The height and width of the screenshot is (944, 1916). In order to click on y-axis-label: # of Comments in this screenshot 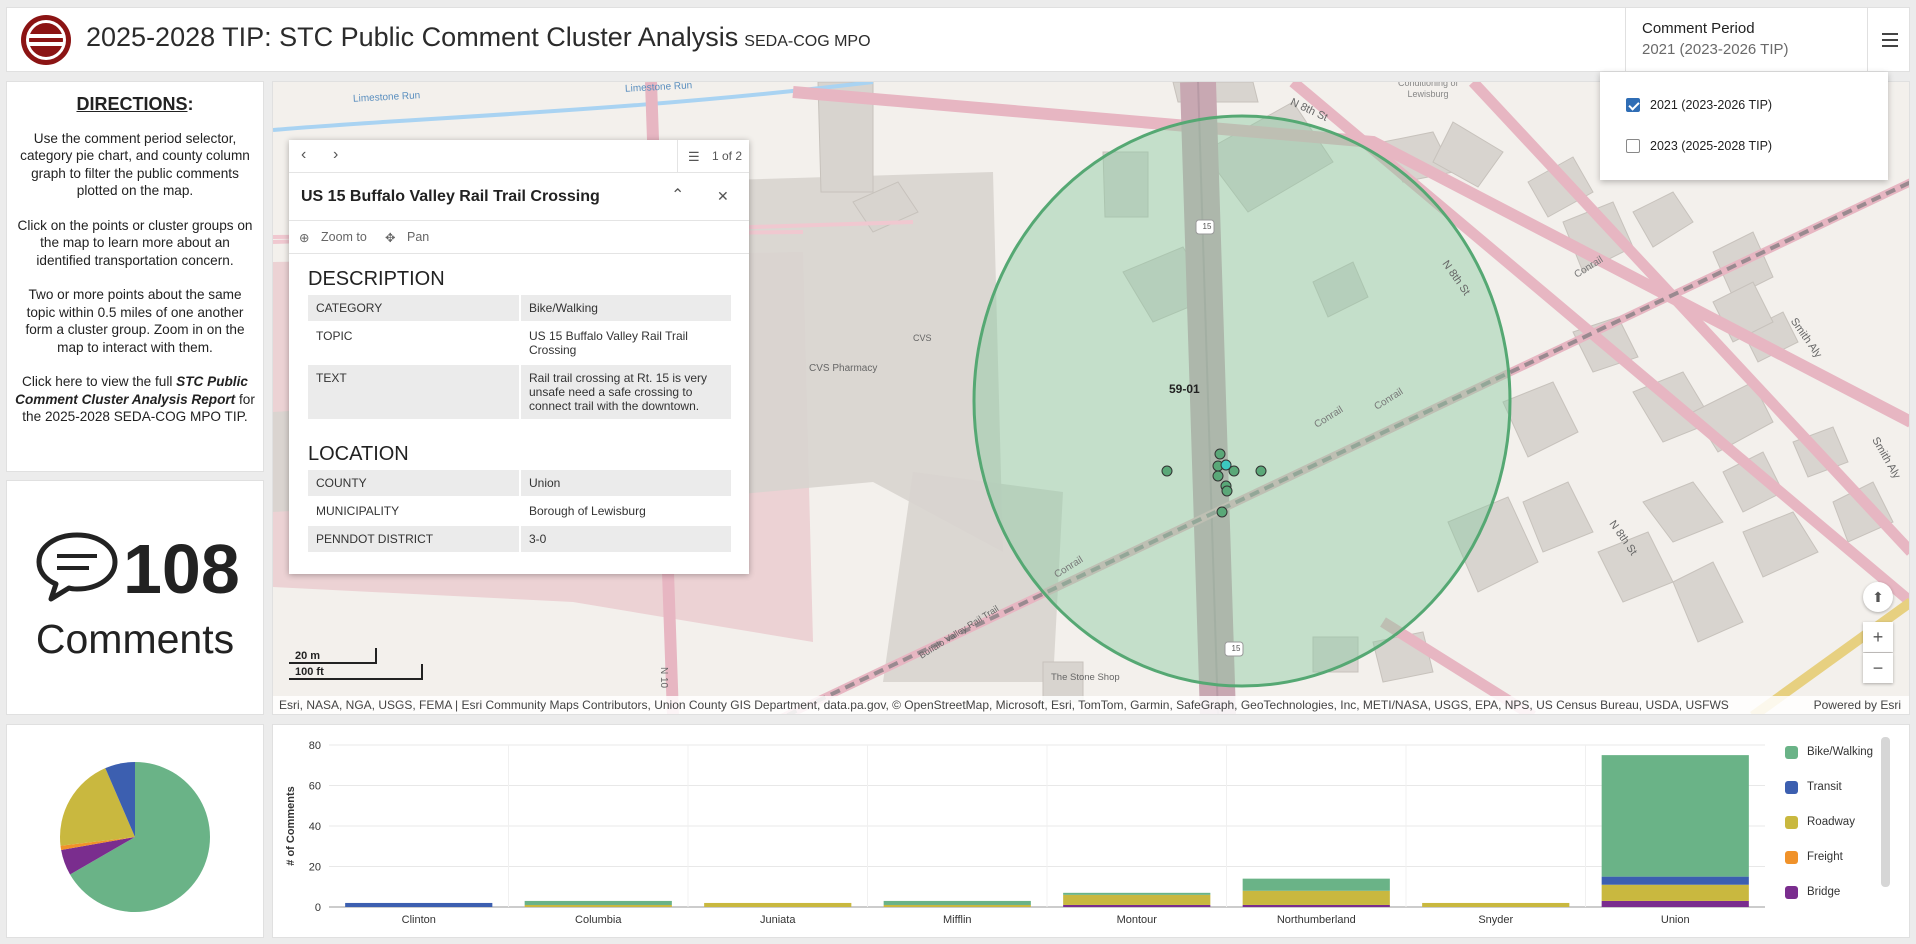, I will do `click(291, 825)`.